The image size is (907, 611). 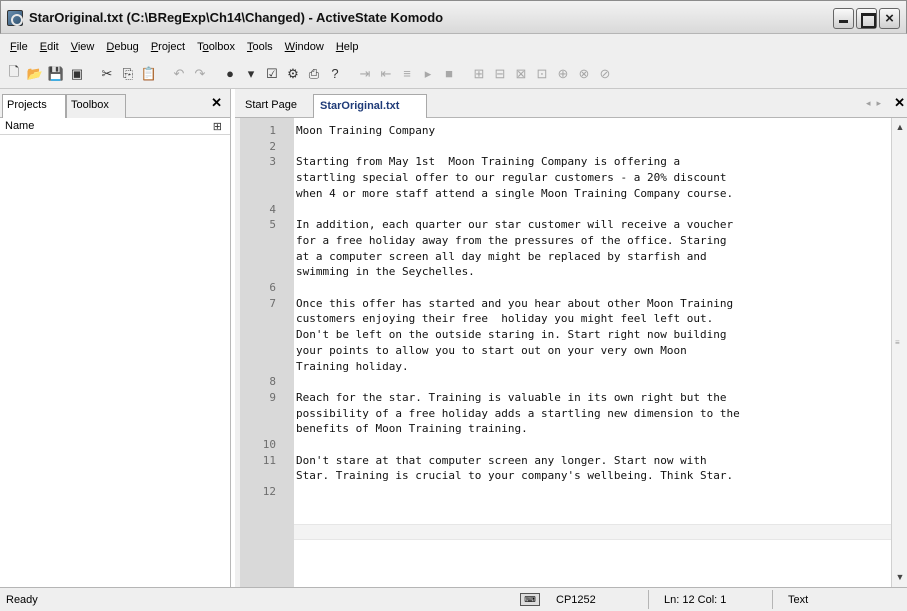 What do you see at coordinates (366, 130) in the screenshot?
I see `text-line: Moon Training Company` at bounding box center [366, 130].